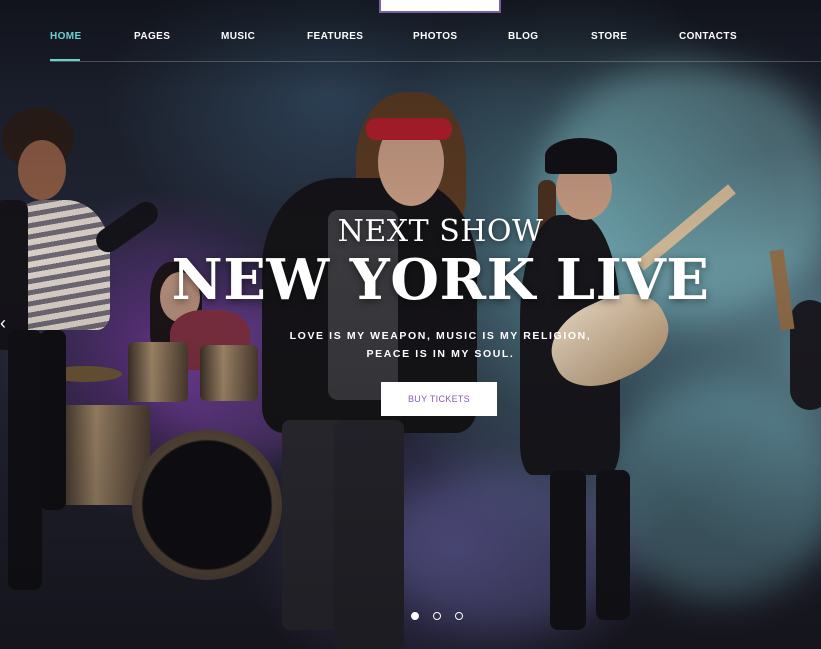  I want to click on hero-kicker: NEXT SHOW, so click(440, 231).